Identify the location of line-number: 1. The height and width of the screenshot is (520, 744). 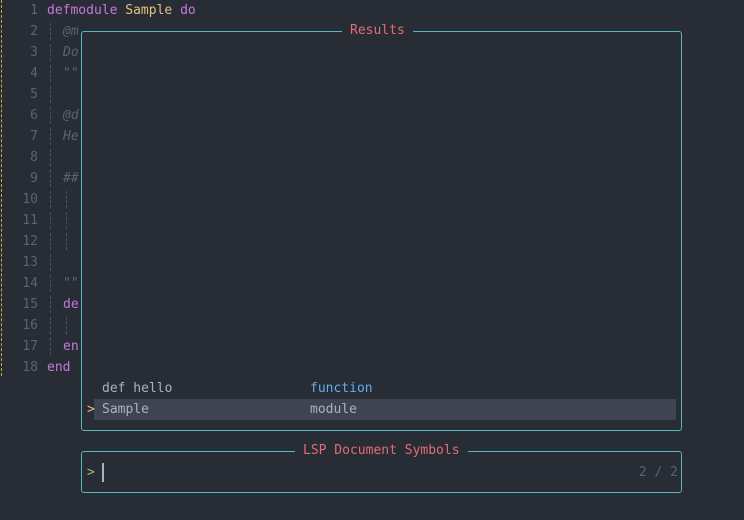
(34, 10).